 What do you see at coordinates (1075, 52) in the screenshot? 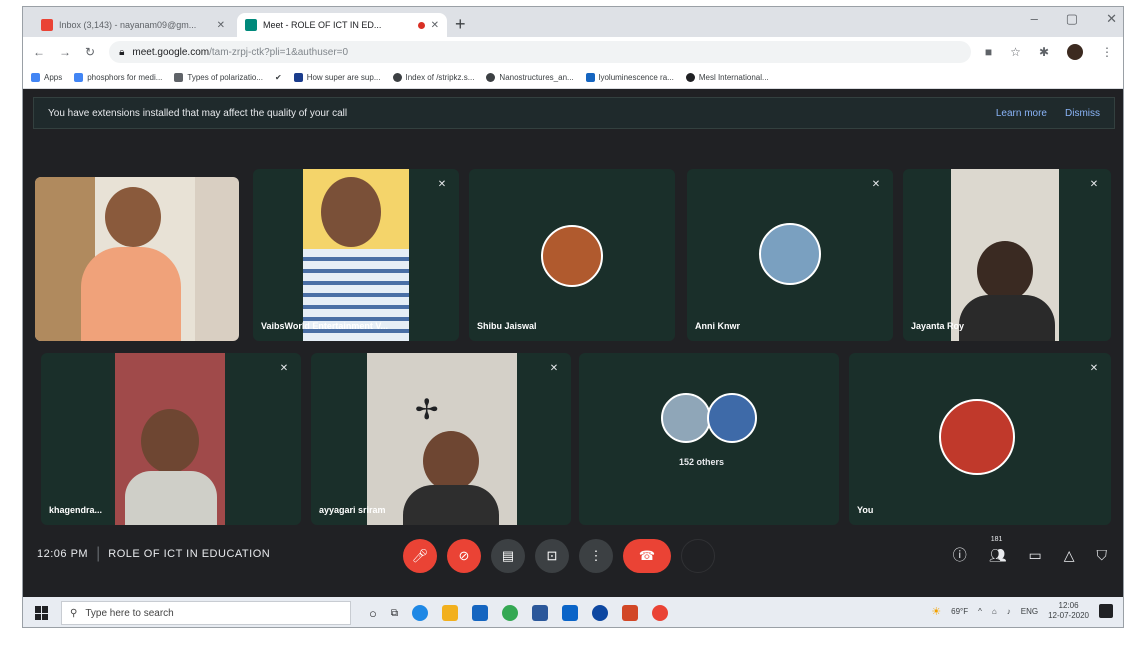
I see `avatar` at bounding box center [1075, 52].